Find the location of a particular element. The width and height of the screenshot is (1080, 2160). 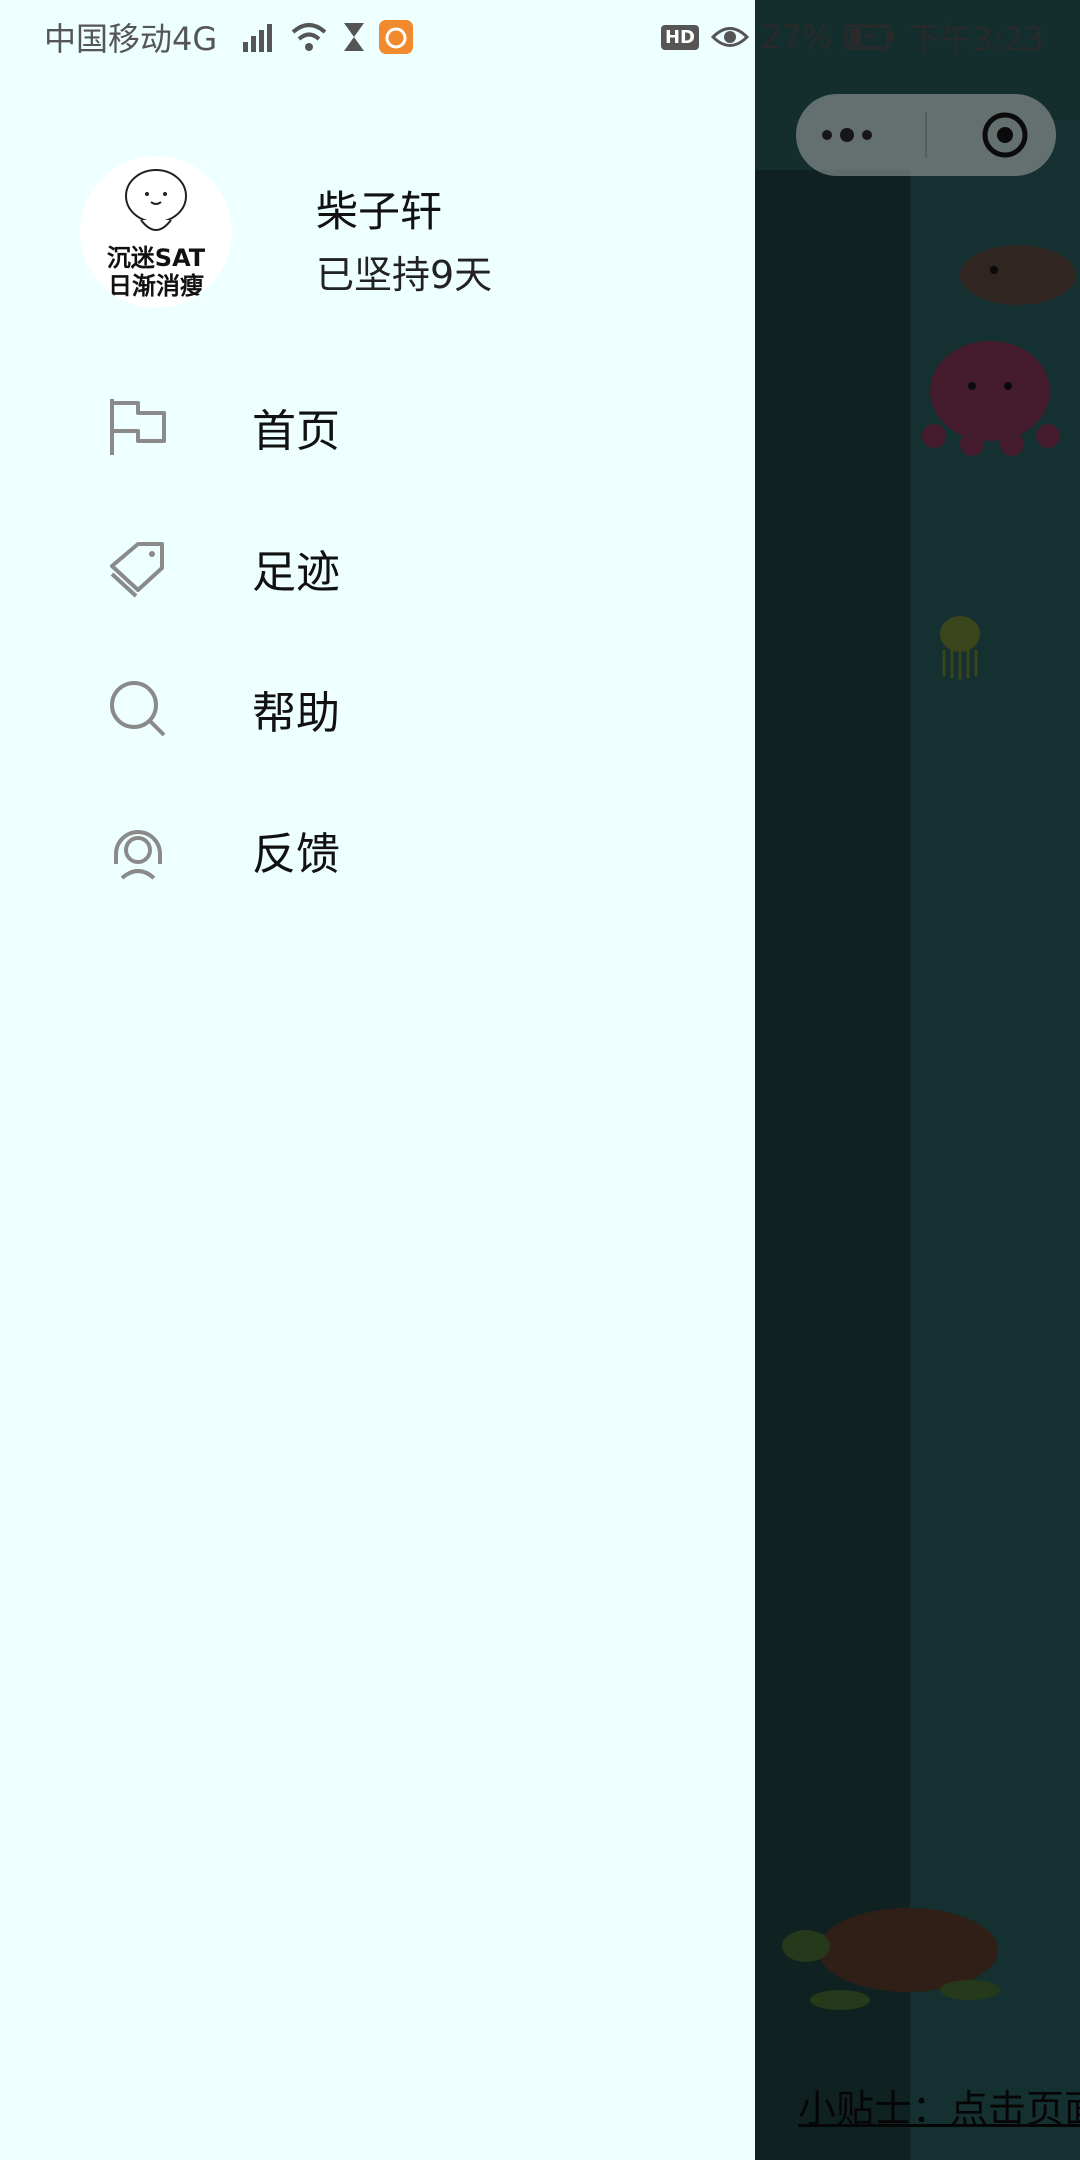

hd-badge: HD is located at coordinates (679, 37).